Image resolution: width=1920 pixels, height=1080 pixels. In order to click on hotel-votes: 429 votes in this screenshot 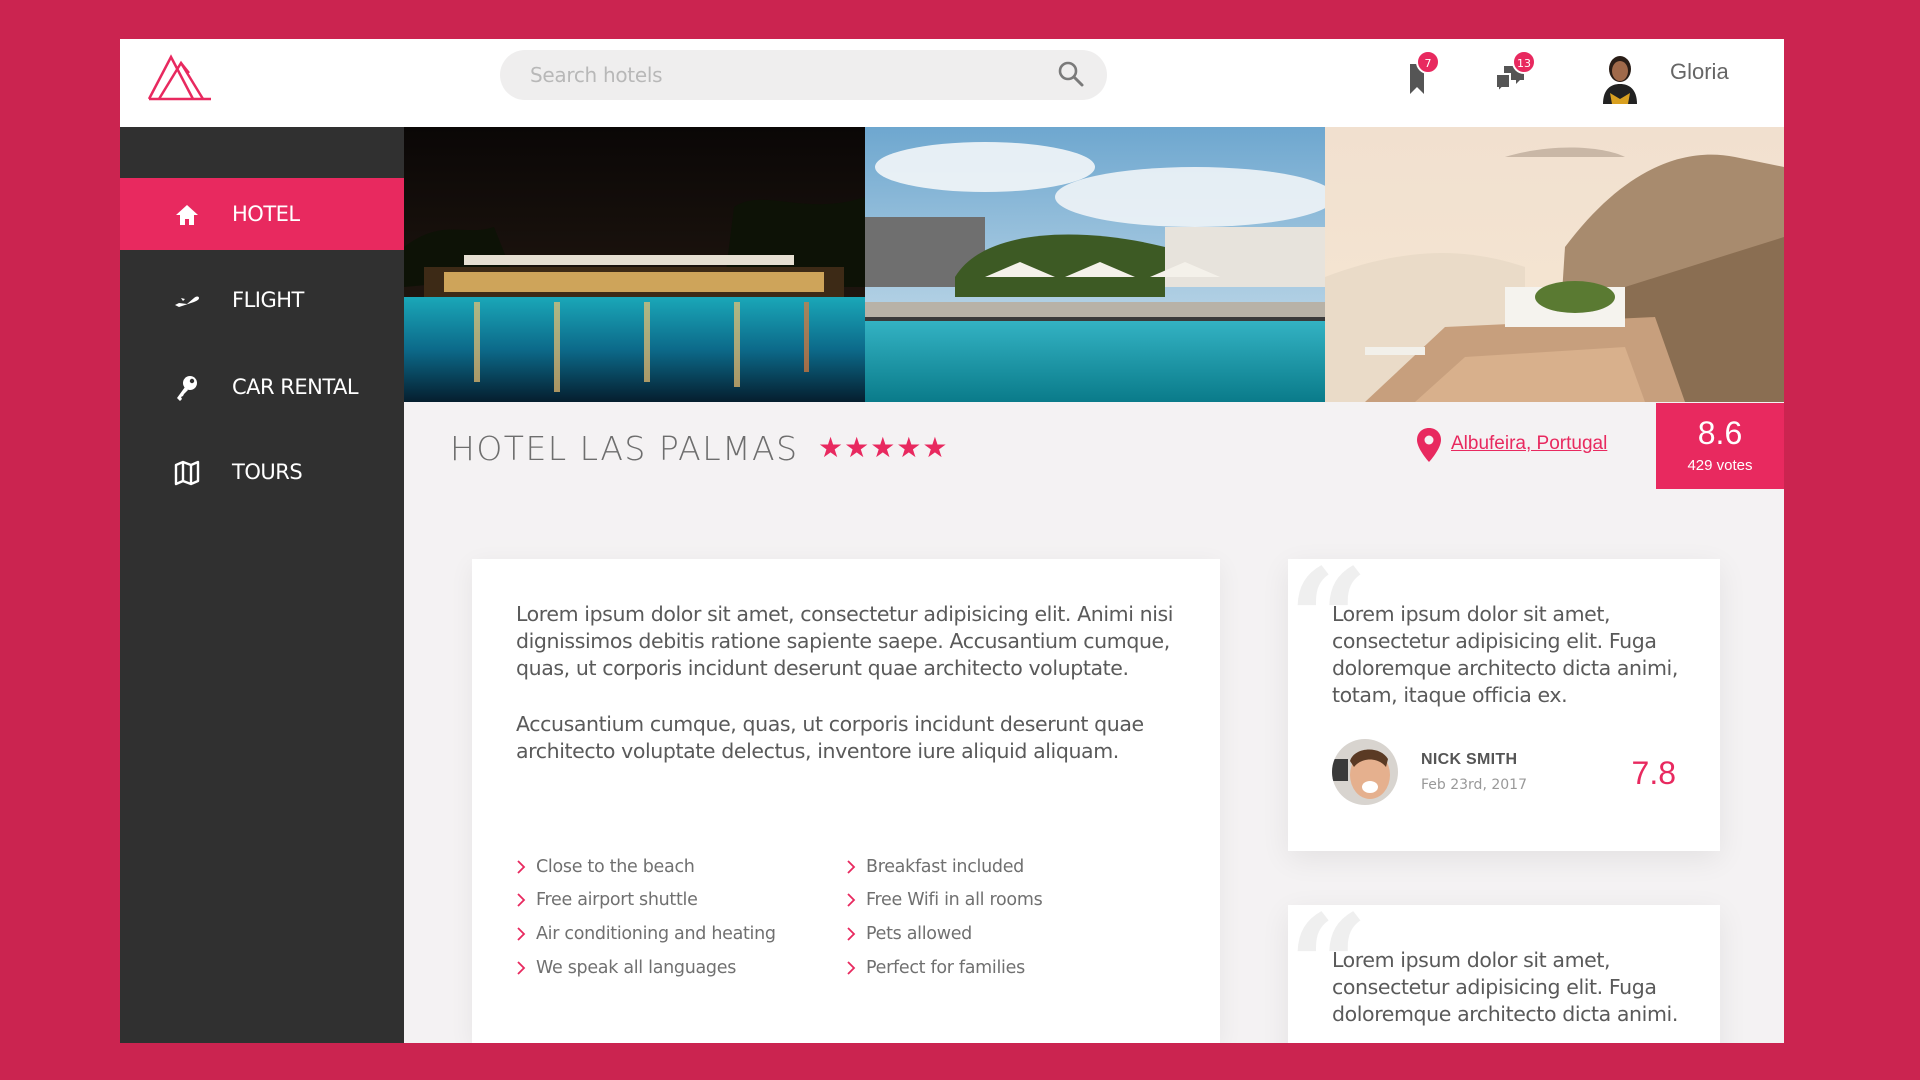, I will do `click(1720, 465)`.